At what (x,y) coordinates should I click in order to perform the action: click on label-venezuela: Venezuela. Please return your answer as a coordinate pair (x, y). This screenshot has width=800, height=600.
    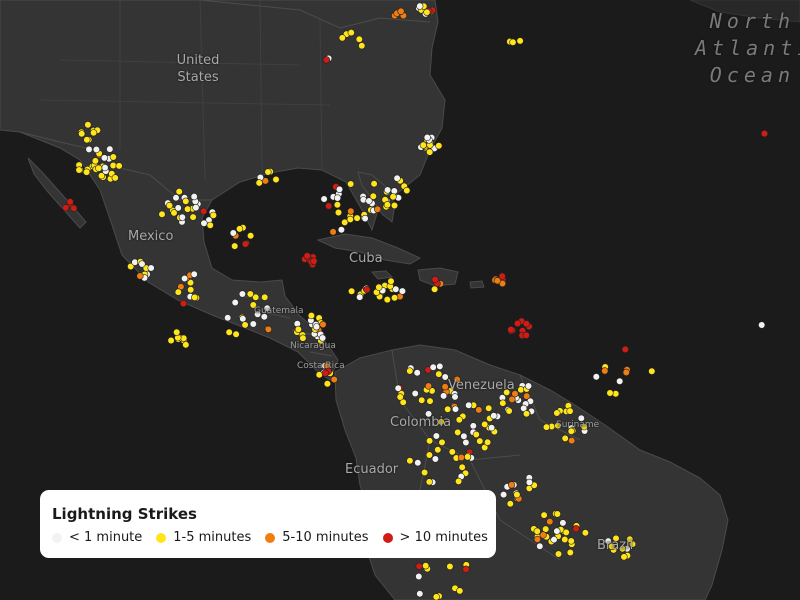
    Looking at the image, I should click on (481, 385).